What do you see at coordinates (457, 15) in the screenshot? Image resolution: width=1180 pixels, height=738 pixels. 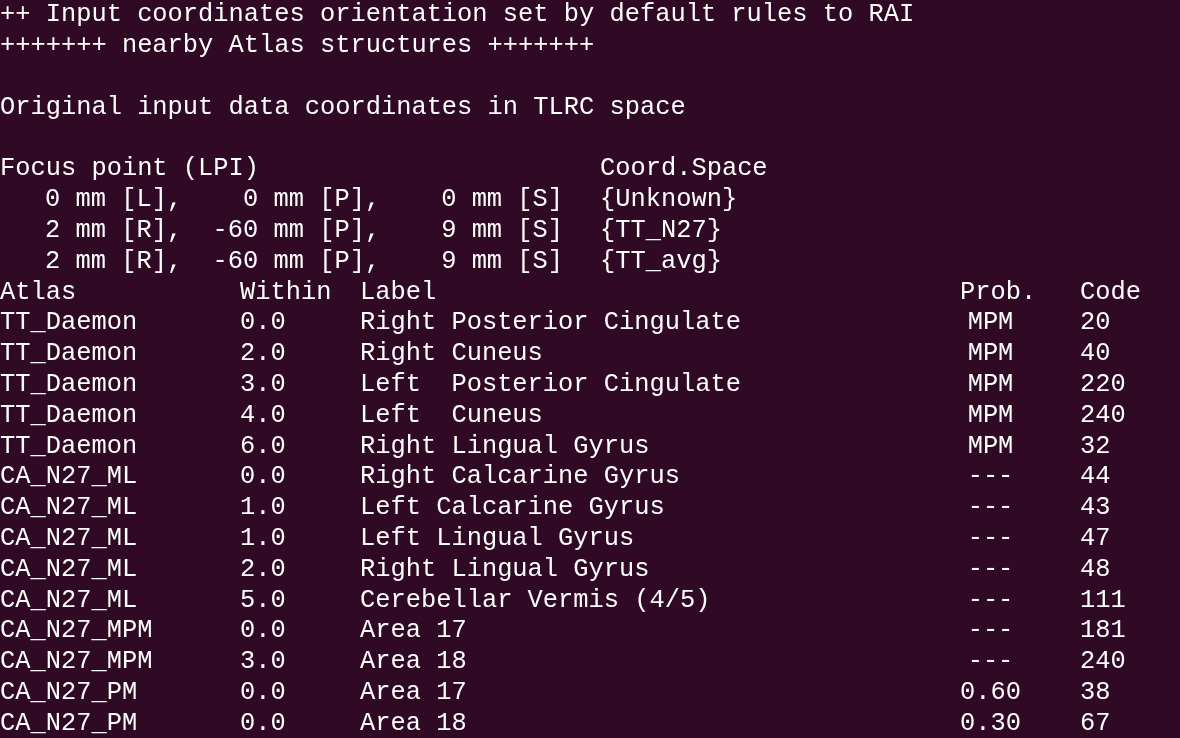 I see `output-line: ++ Input coordinates orientation set by default rules to RAI` at bounding box center [457, 15].